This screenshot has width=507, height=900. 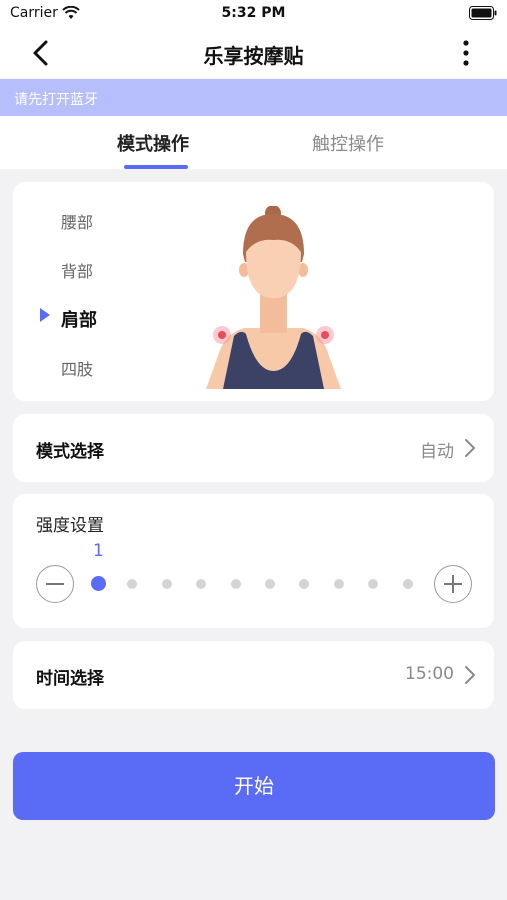 I want to click on plus-icon, so click(x=453, y=584).